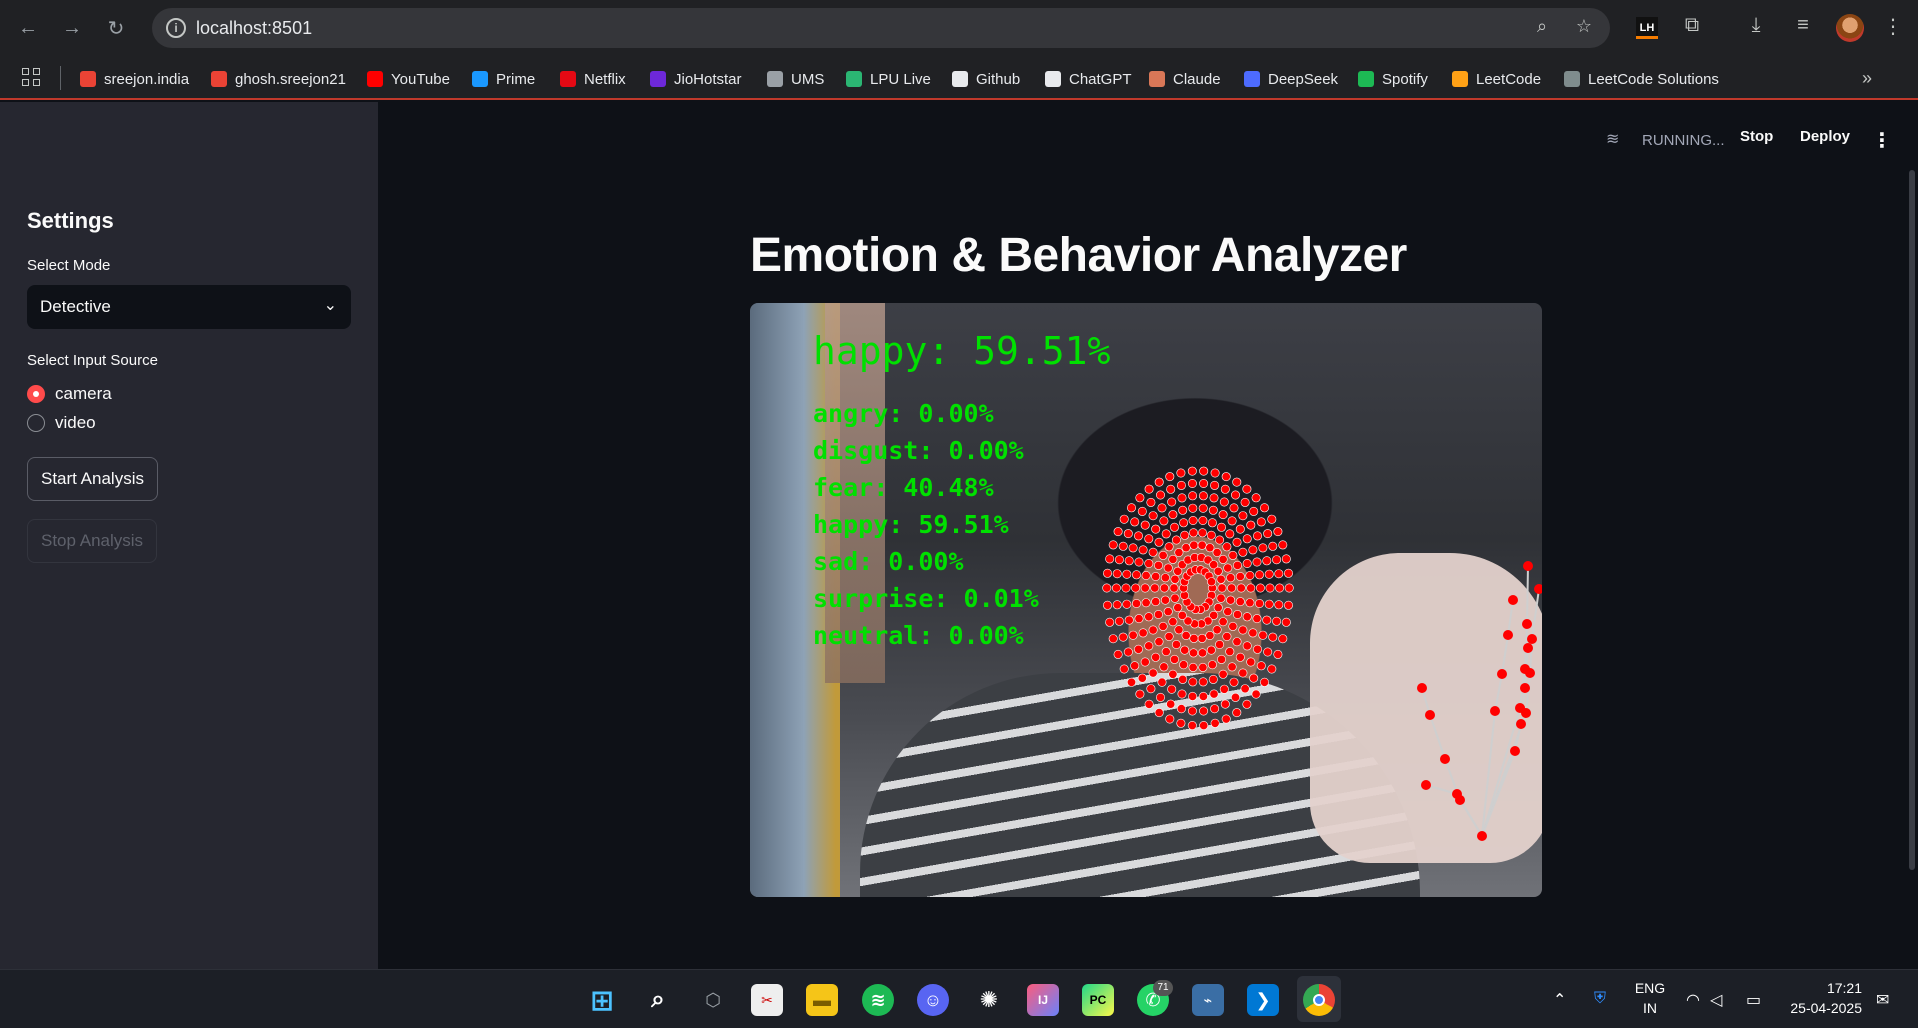 The width and height of the screenshot is (1918, 1028). Describe the element at coordinates (1319, 1000) in the screenshot. I see `chrome-icon` at that location.